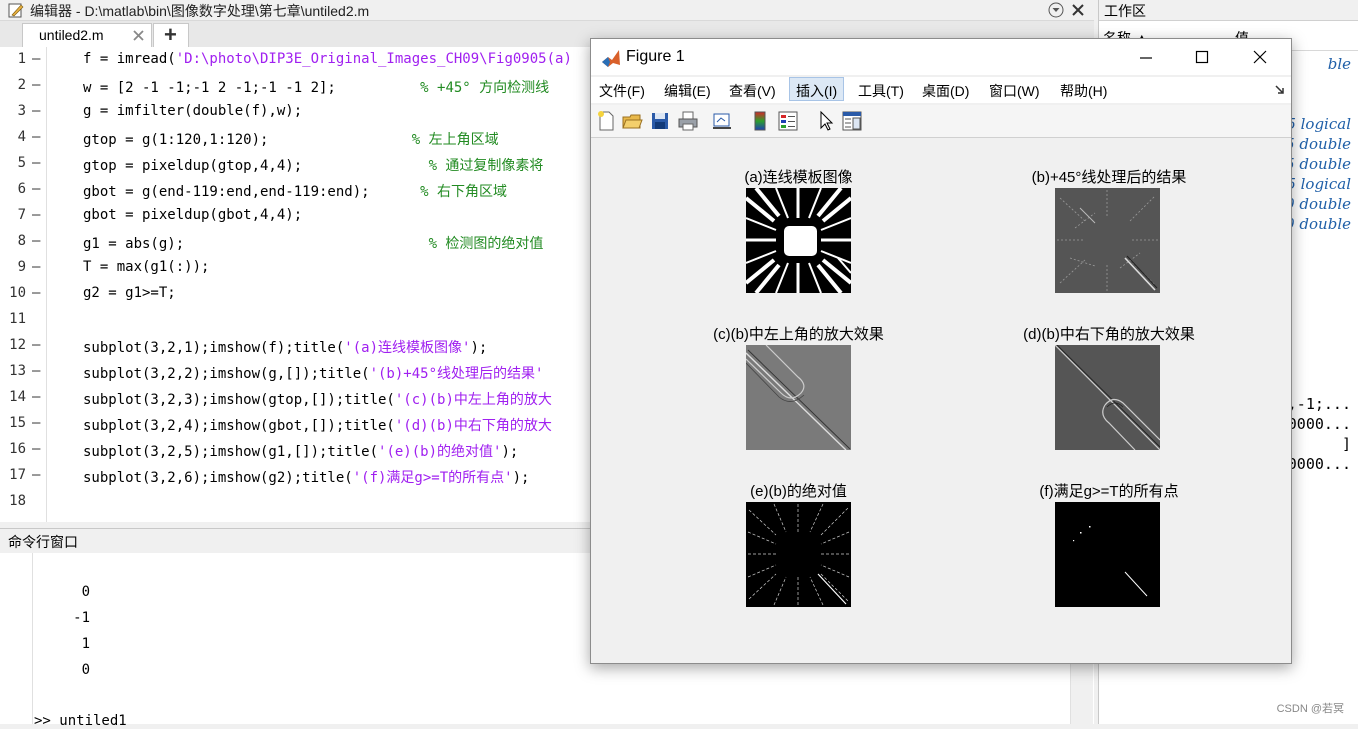 The image size is (1358, 729). Describe the element at coordinates (21, 59) in the screenshot. I see `line-number: 1` at that location.